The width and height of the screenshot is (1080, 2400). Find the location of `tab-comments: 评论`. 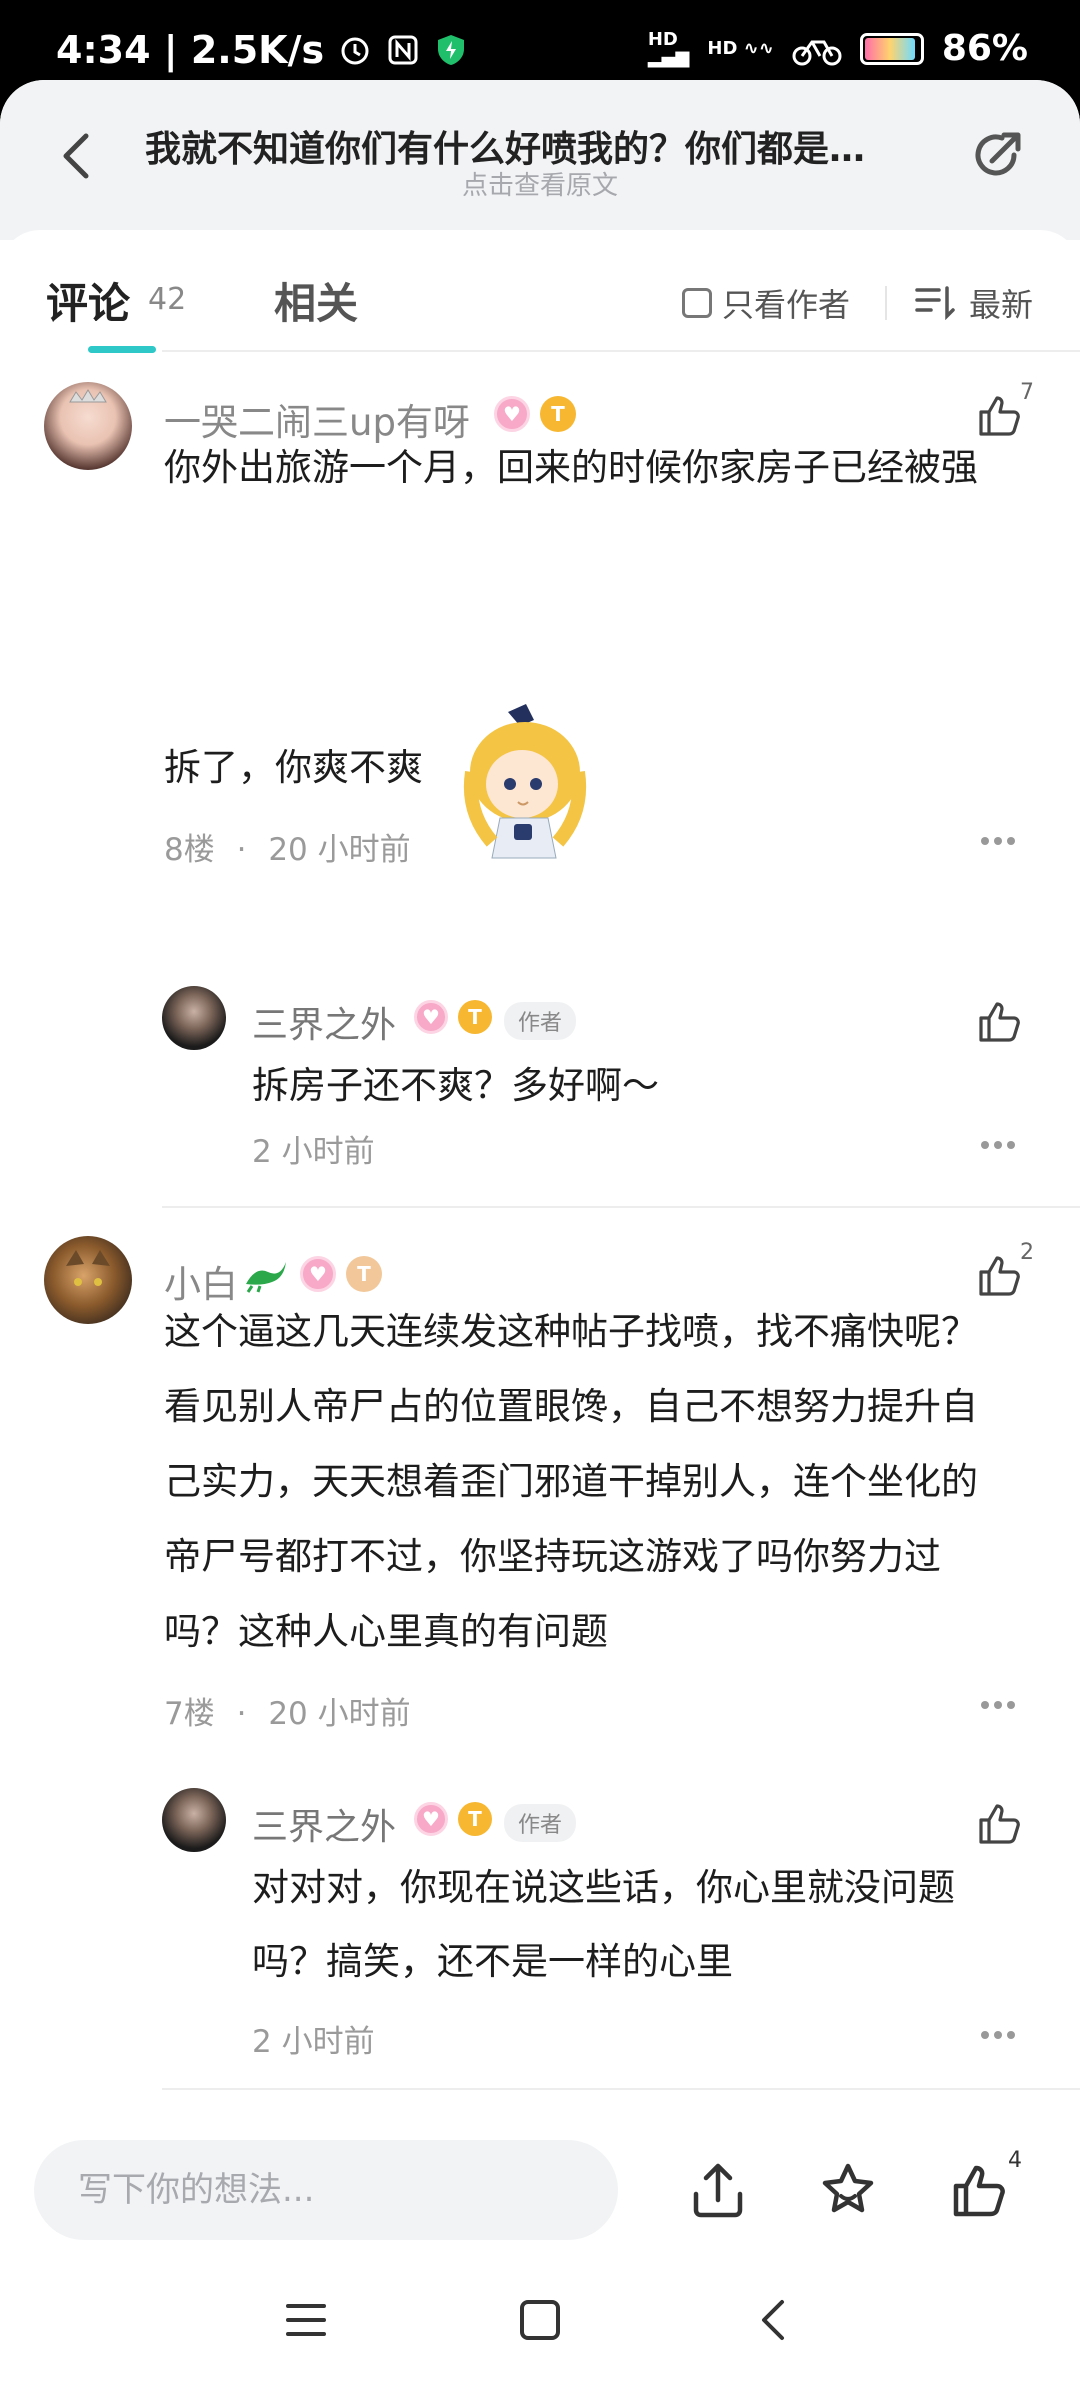

tab-comments: 评论 is located at coordinates (88, 300).